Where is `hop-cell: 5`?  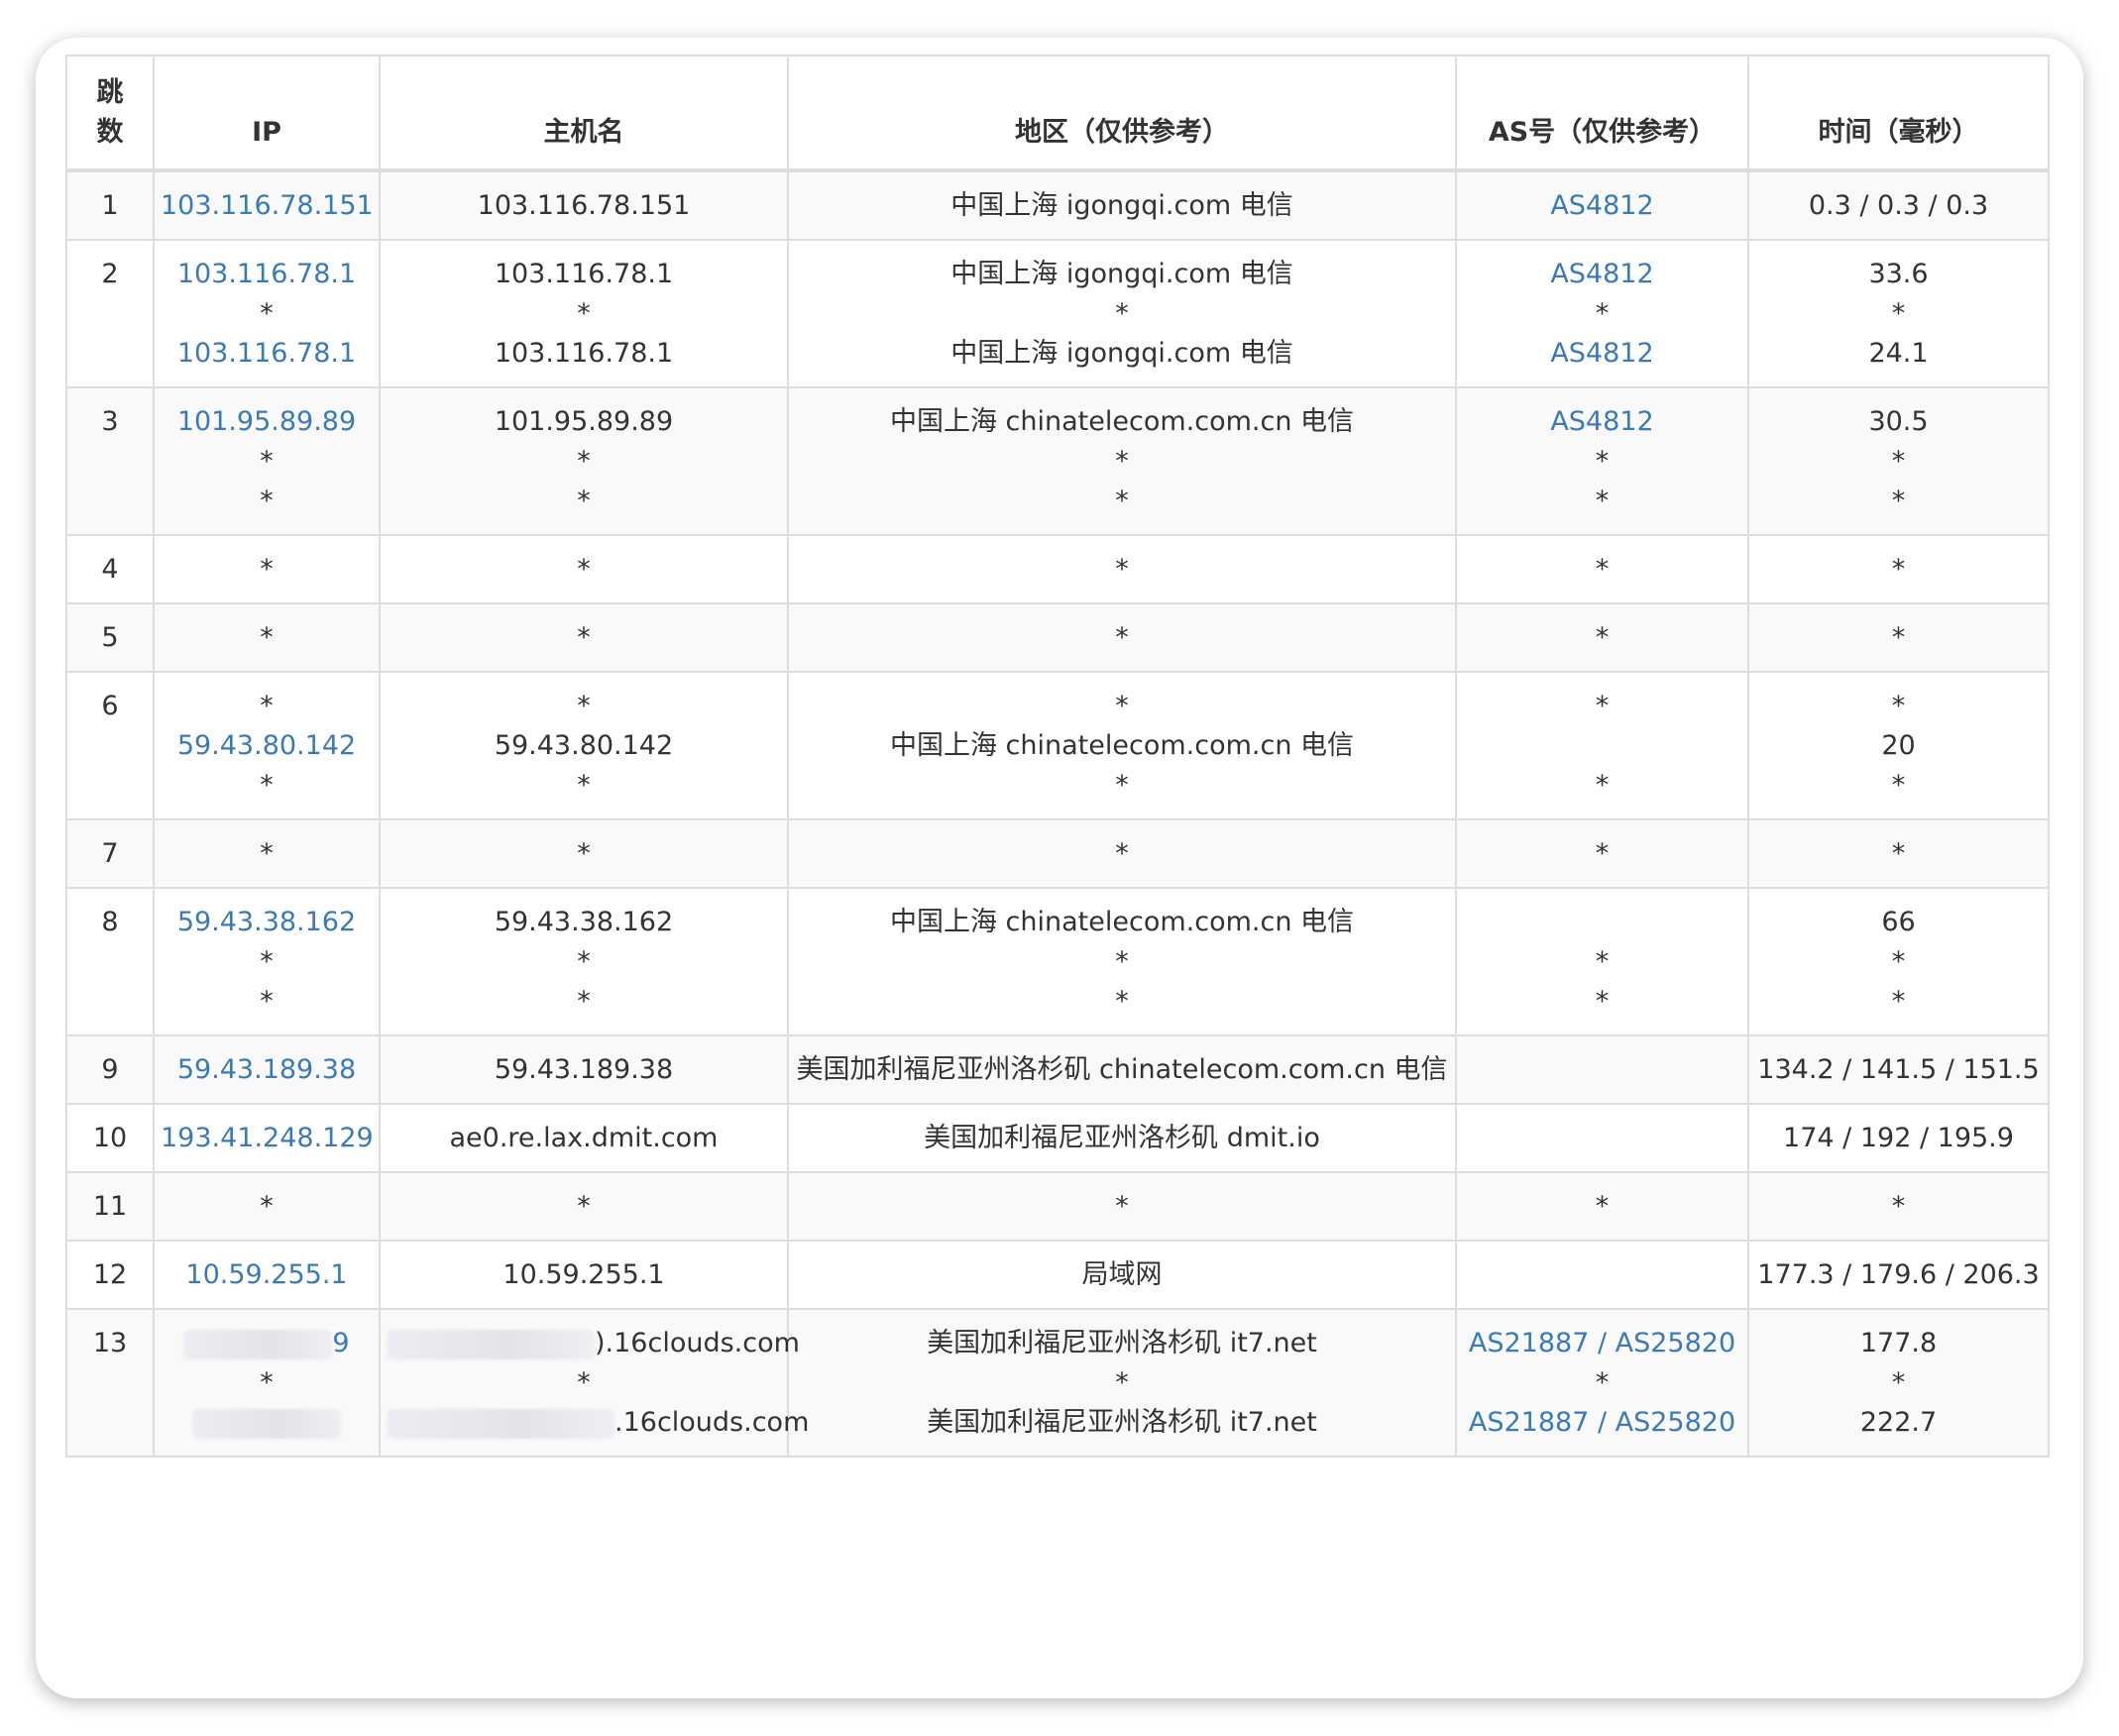
hop-cell: 5 is located at coordinates (110, 637).